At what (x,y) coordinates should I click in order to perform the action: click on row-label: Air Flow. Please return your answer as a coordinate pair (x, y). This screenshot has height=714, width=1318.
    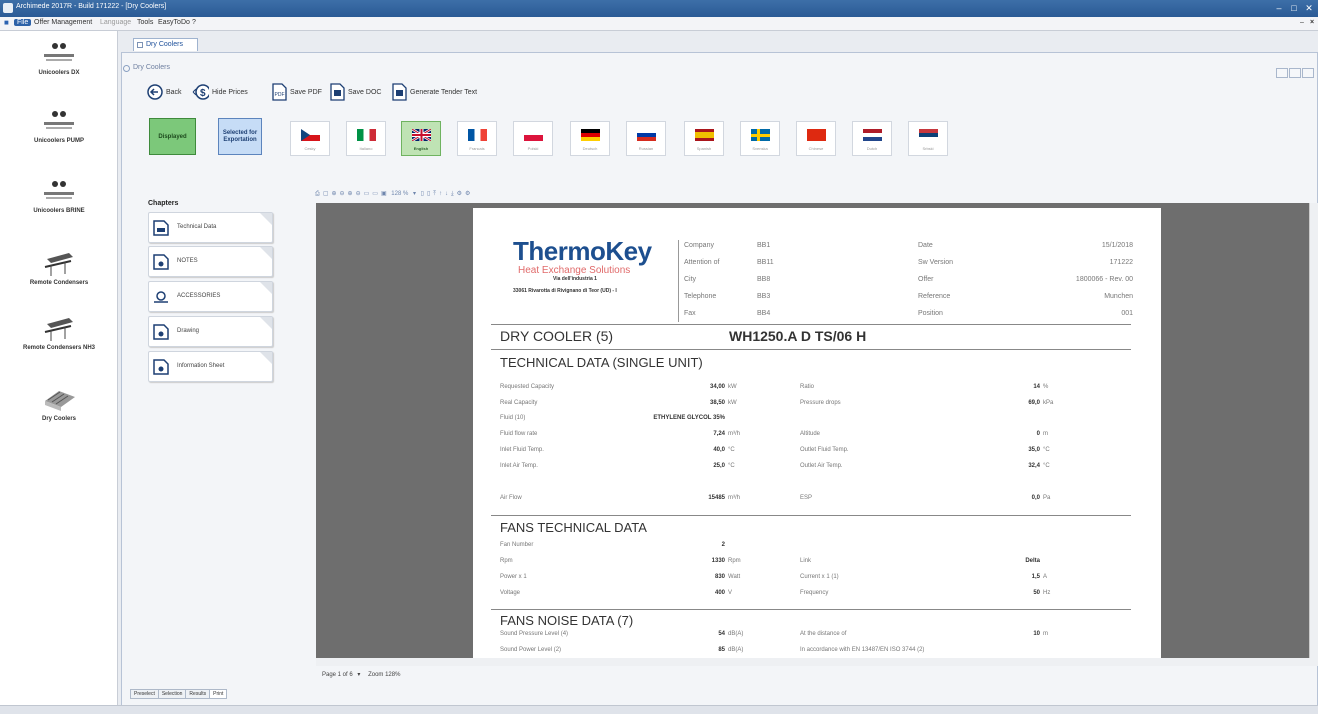
    Looking at the image, I should click on (511, 498).